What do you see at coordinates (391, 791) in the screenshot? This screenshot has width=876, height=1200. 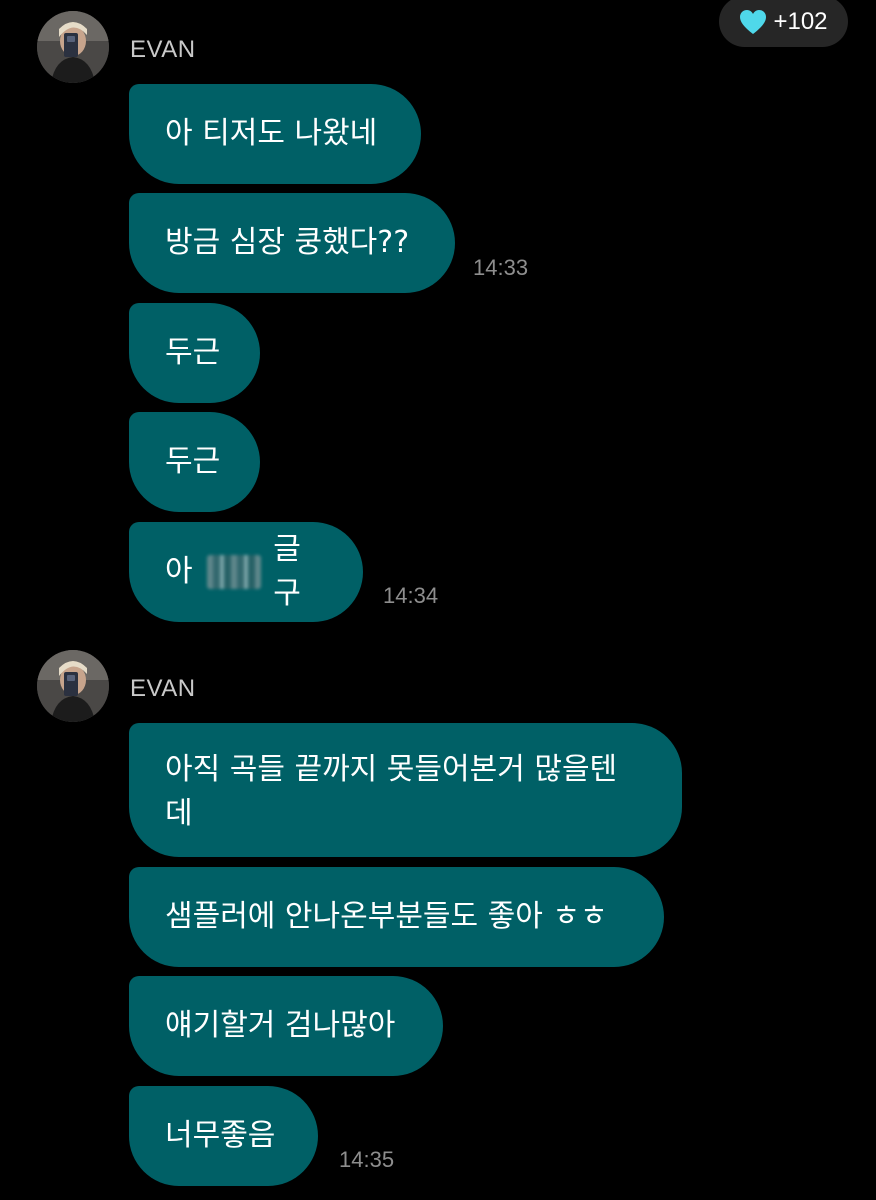 I see `message-text: 아직 곡들 끝까지 못들어본거 많을텐 데` at bounding box center [391, 791].